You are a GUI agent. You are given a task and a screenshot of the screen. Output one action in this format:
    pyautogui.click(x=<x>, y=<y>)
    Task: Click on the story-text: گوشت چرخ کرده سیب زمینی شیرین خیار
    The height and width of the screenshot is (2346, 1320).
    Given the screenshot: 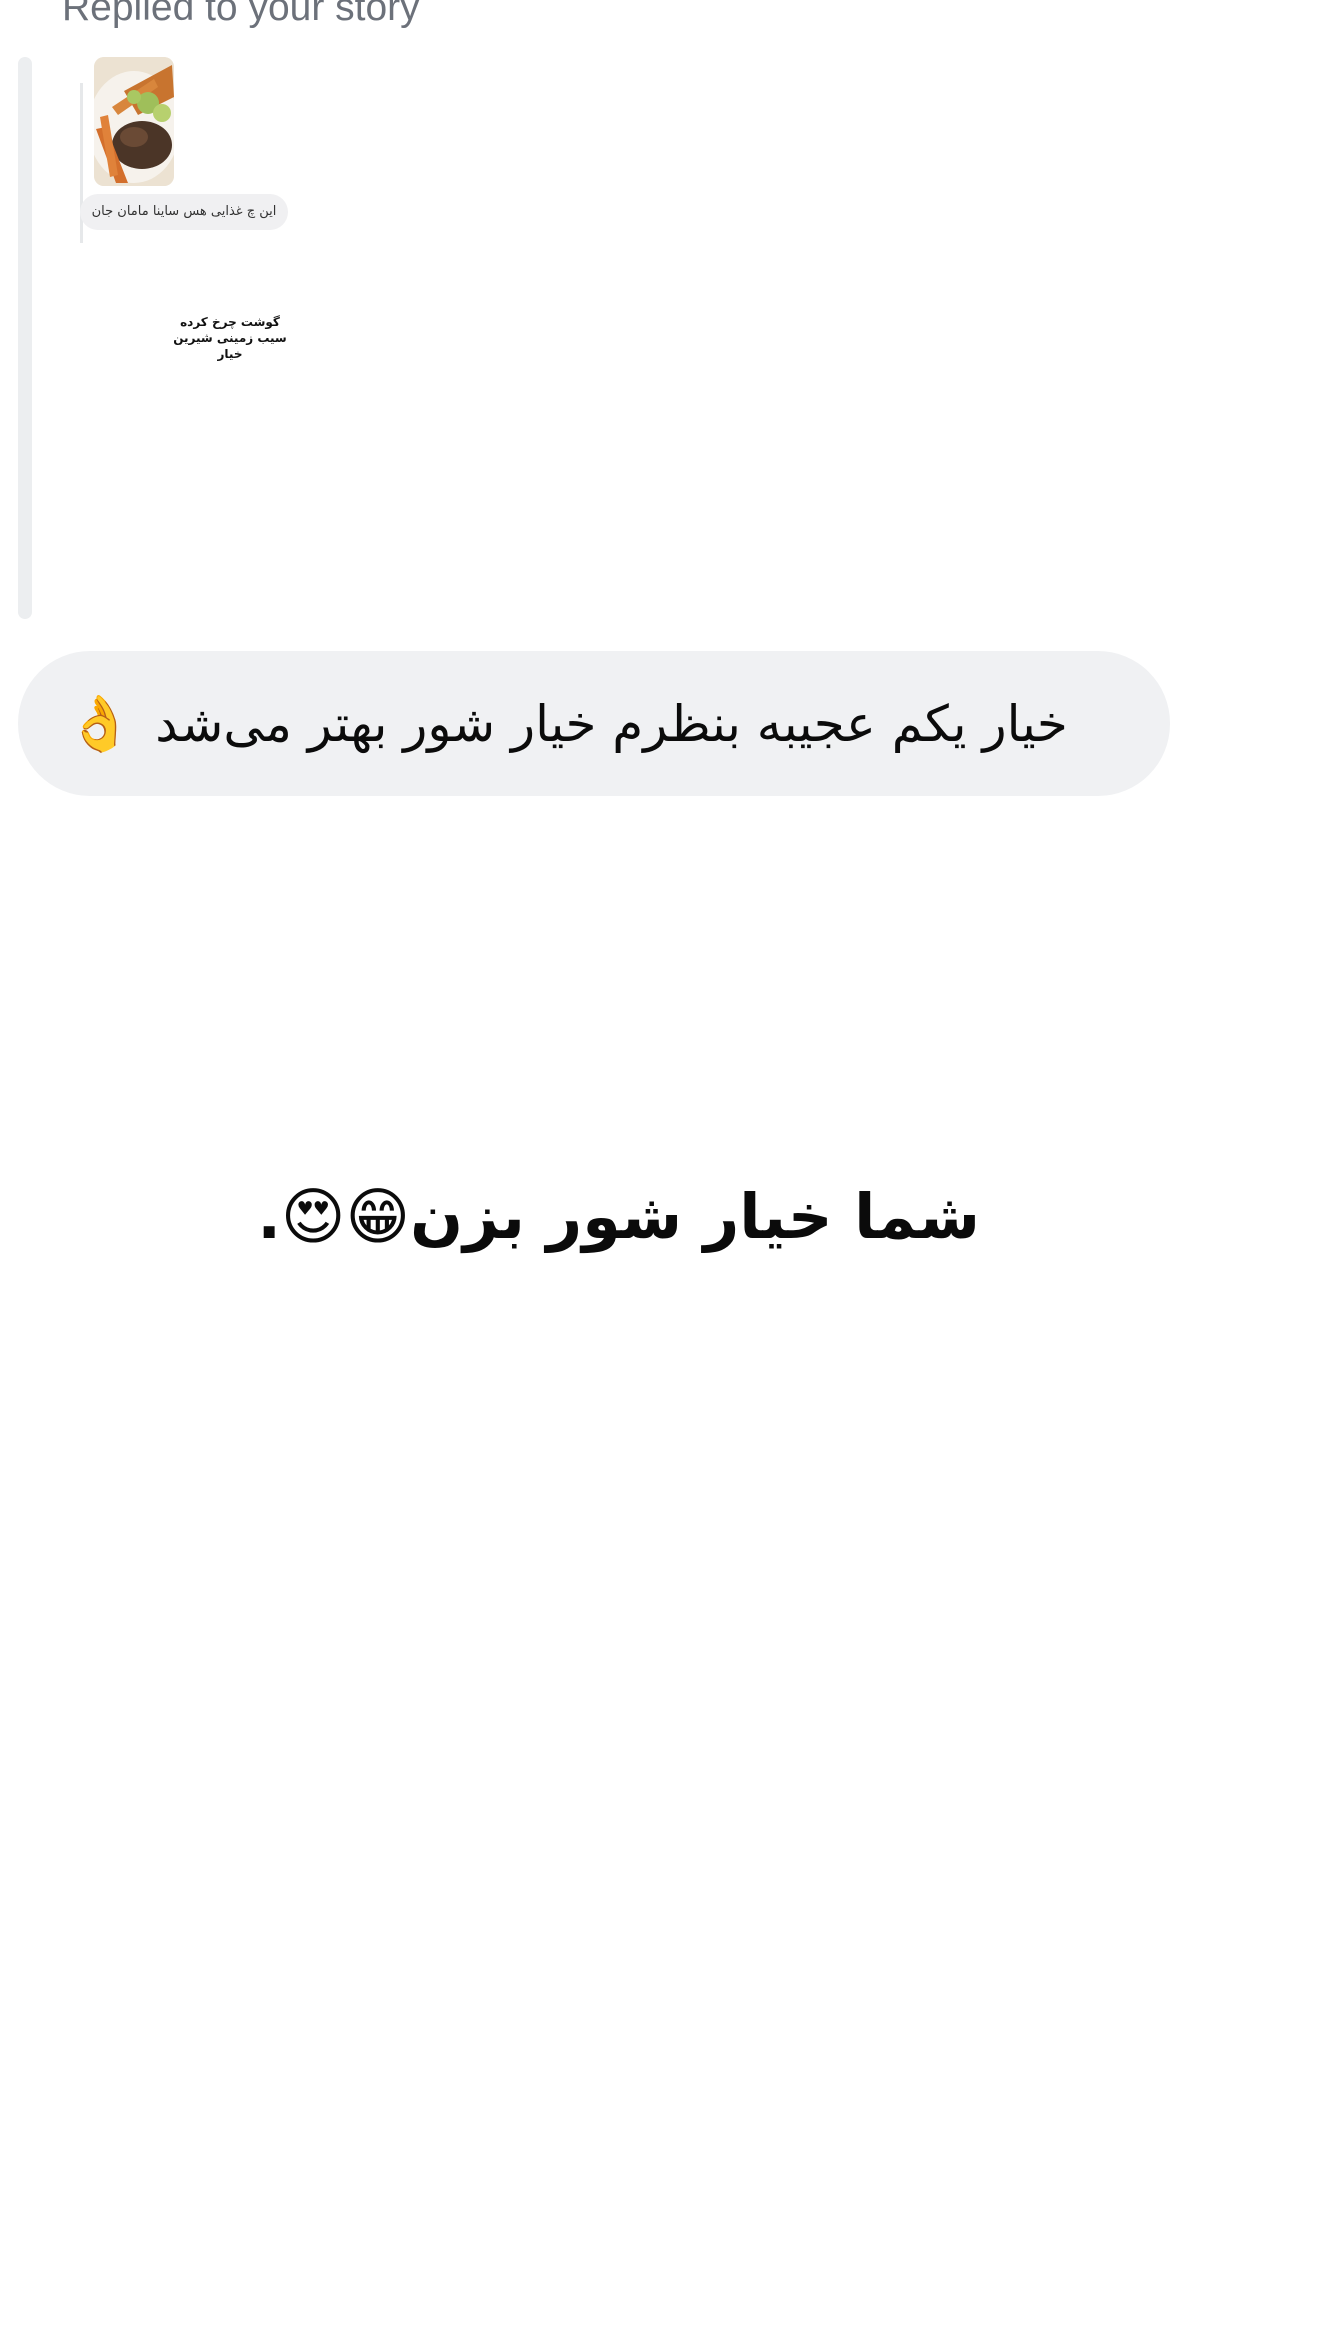 What is the action you would take?
    pyautogui.click(x=230, y=338)
    